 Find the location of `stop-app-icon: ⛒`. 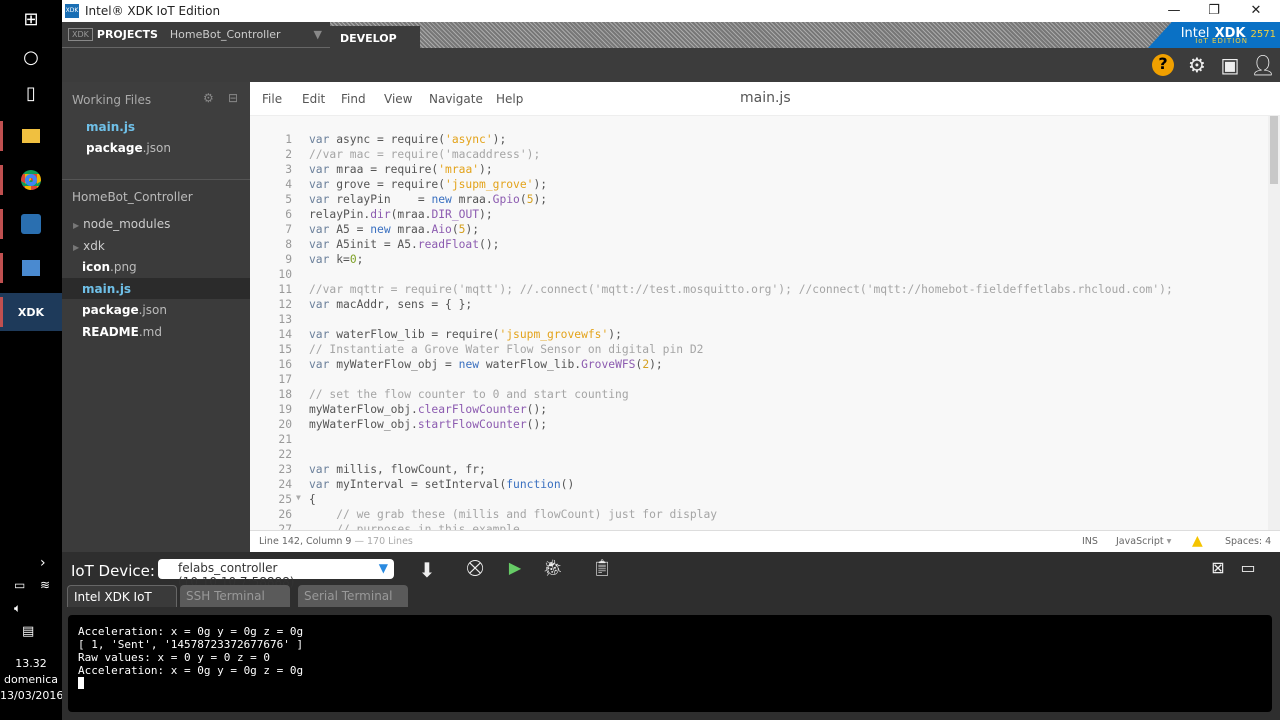

stop-app-icon: ⛒ is located at coordinates (475, 570).